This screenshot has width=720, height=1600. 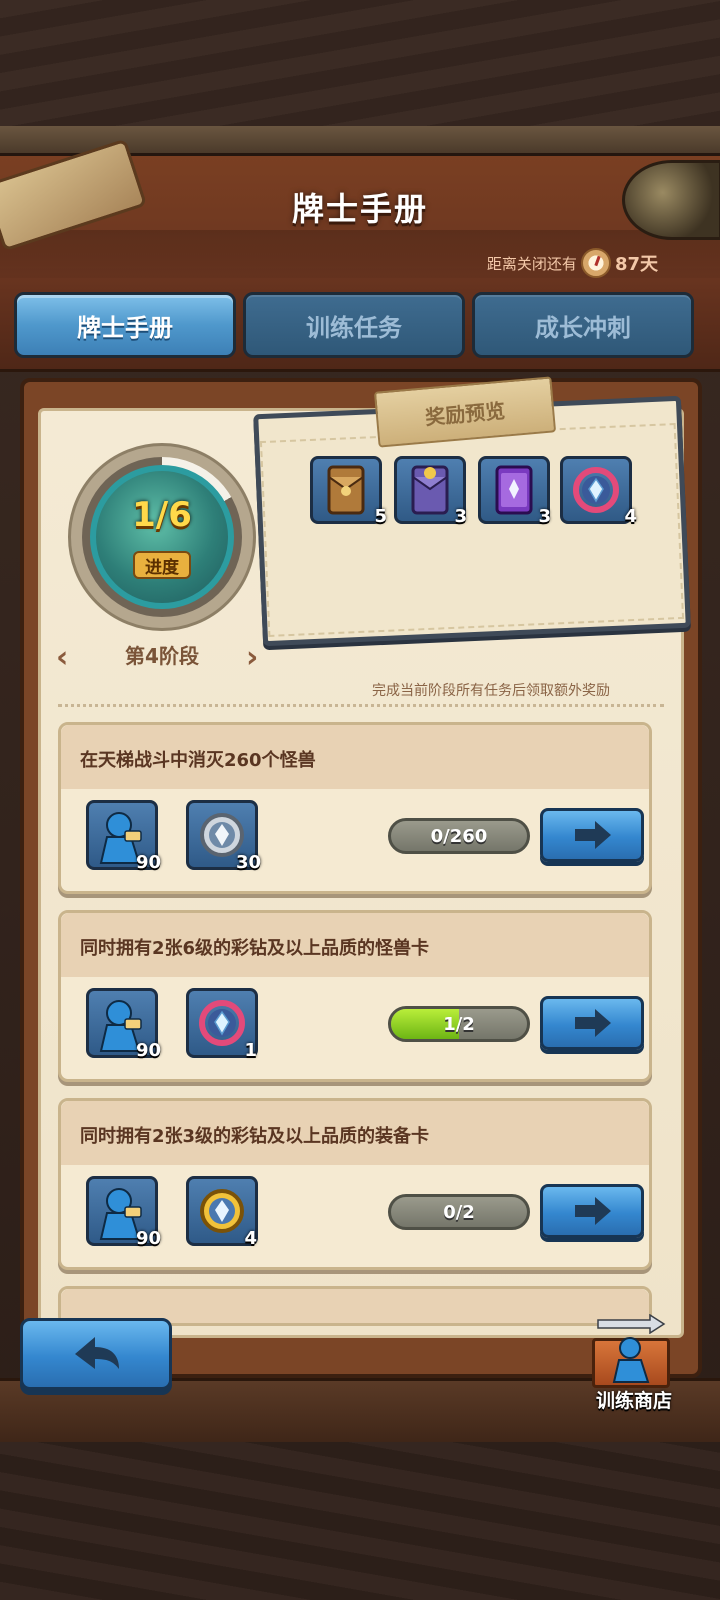 What do you see at coordinates (361, 705) in the screenshot?
I see `divider` at bounding box center [361, 705].